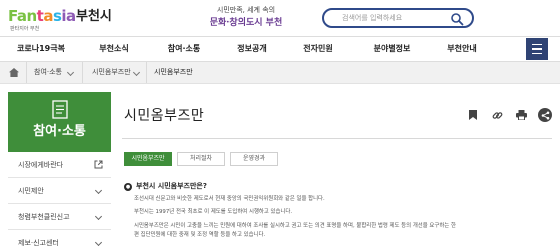 This screenshot has width=560, height=250. I want to click on search-icon, so click(457, 19).